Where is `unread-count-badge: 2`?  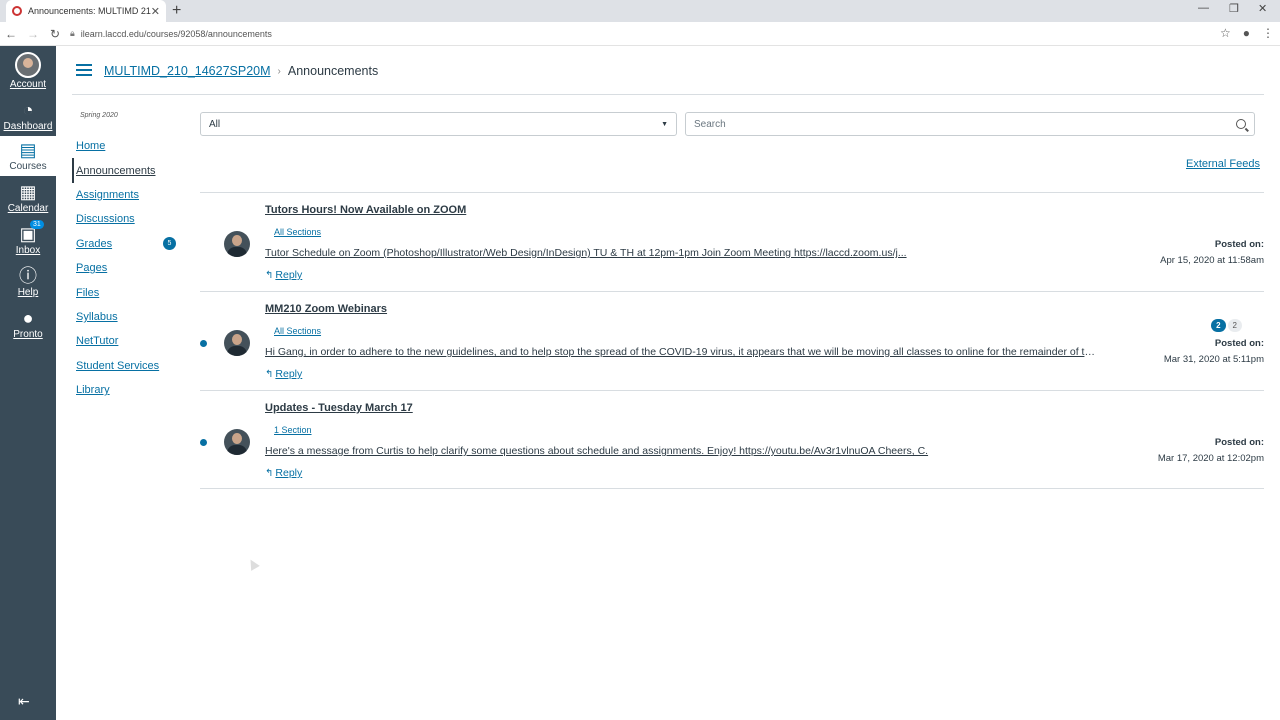
unread-count-badge: 2 is located at coordinates (1218, 325).